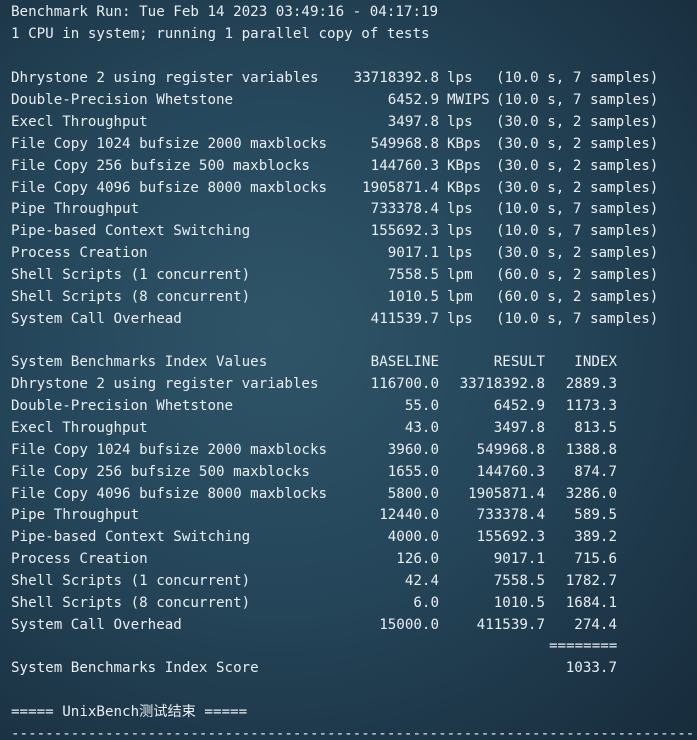  What do you see at coordinates (79, 427) in the screenshot?
I see `index-row-name: Execl Throughput` at bounding box center [79, 427].